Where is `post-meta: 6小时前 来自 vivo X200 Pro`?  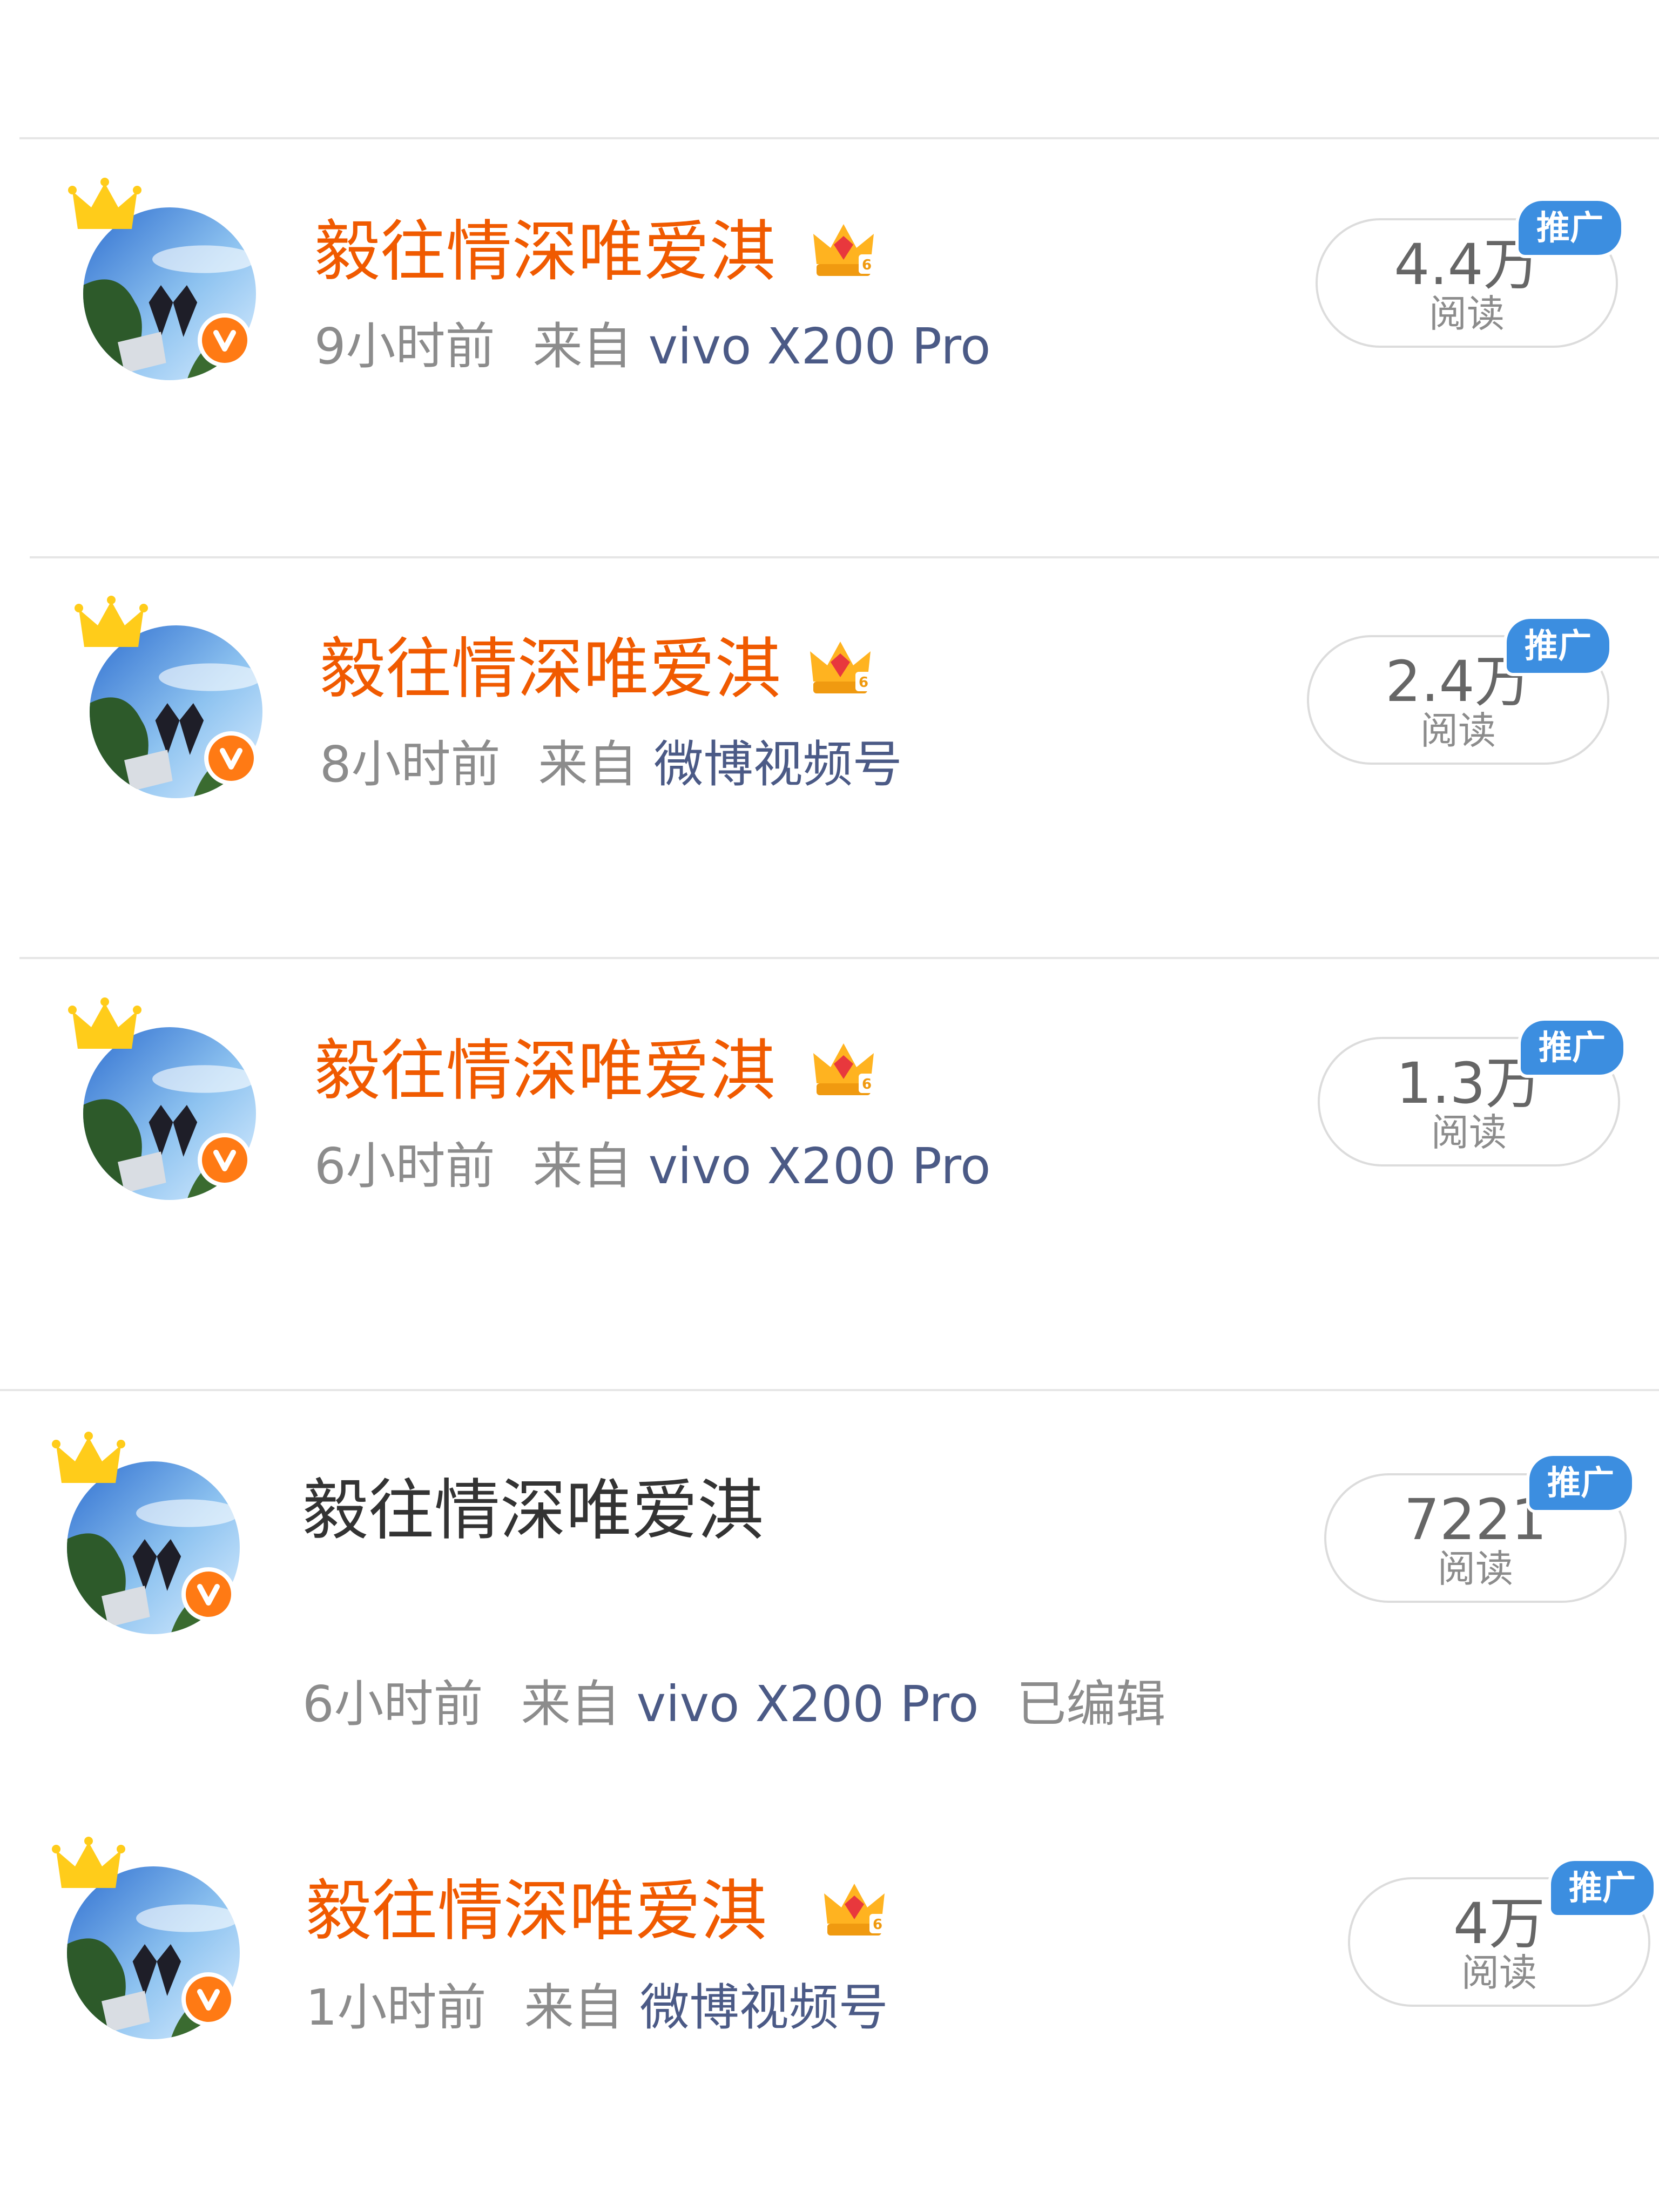
post-meta: 6小时前 来自 vivo X200 Pro is located at coordinates (652, 1166).